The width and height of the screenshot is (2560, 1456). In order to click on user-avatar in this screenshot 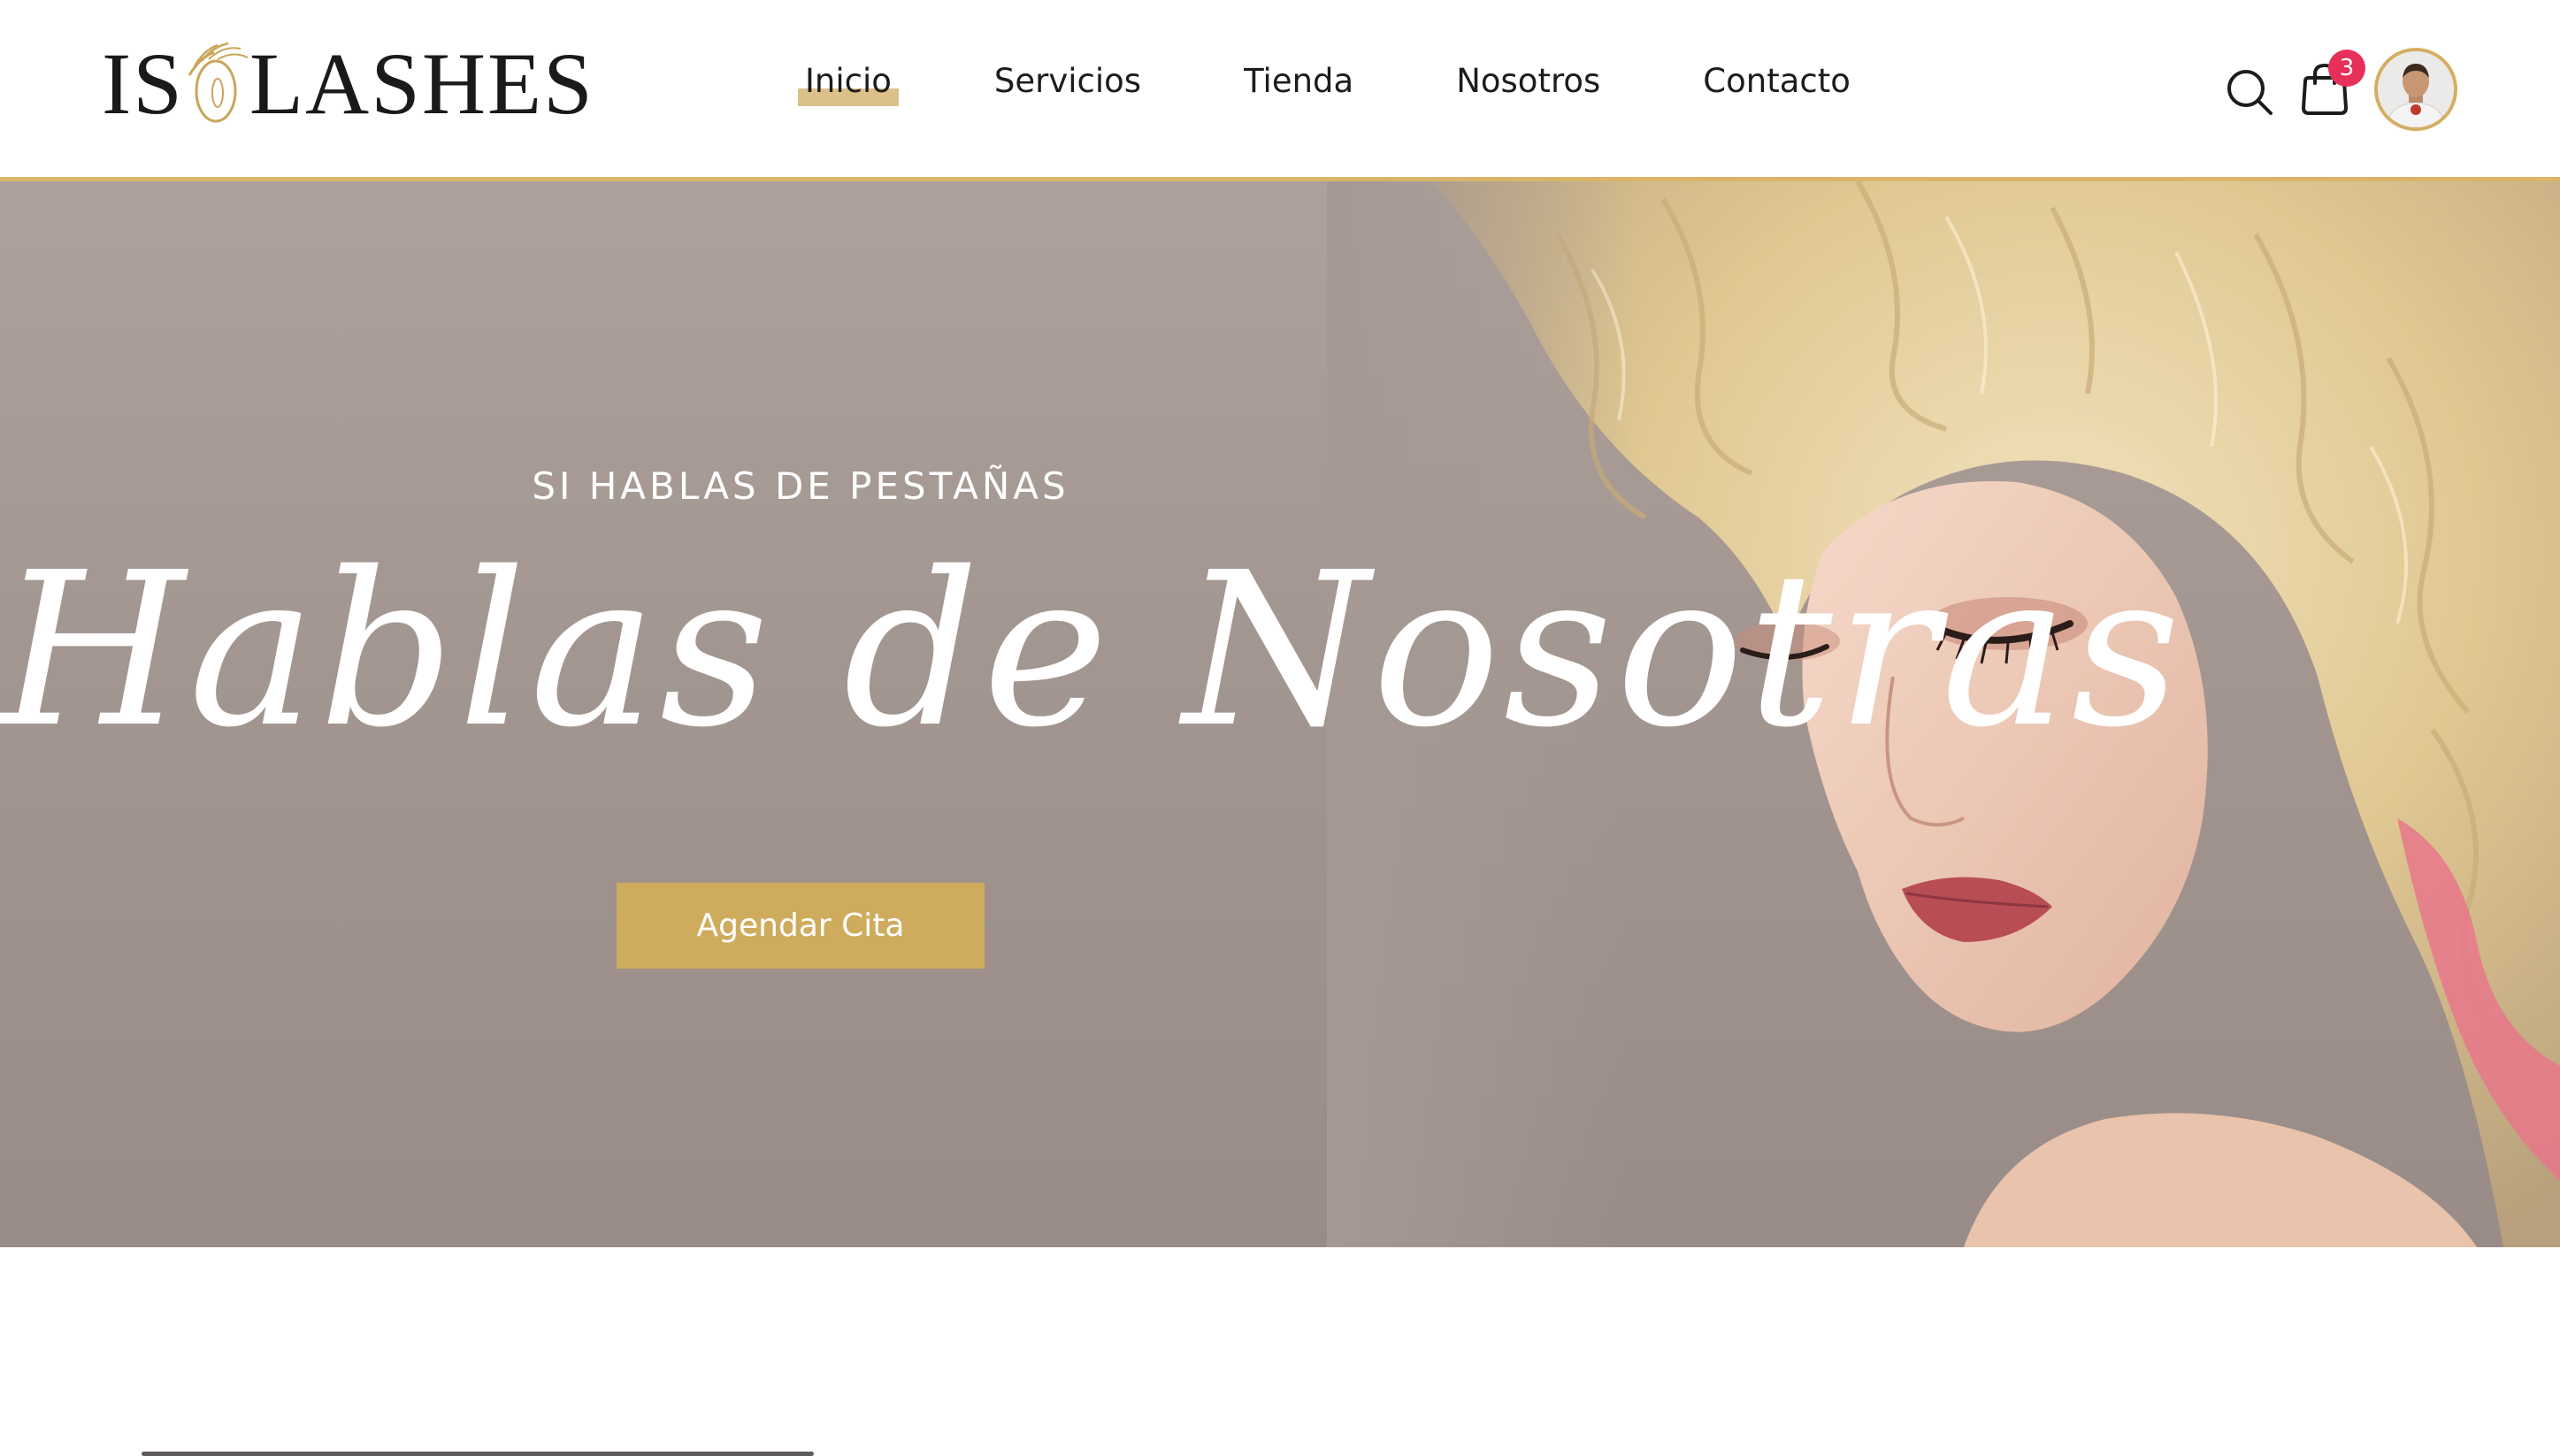, I will do `click(2415, 89)`.